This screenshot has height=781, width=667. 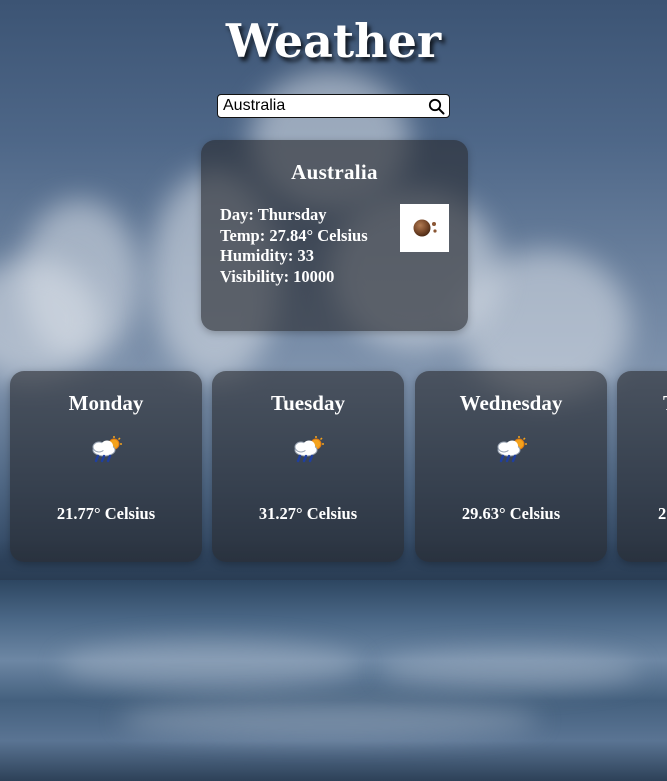 What do you see at coordinates (294, 235) in the screenshot?
I see `current-temp: Temp: 27.84° Celsius` at bounding box center [294, 235].